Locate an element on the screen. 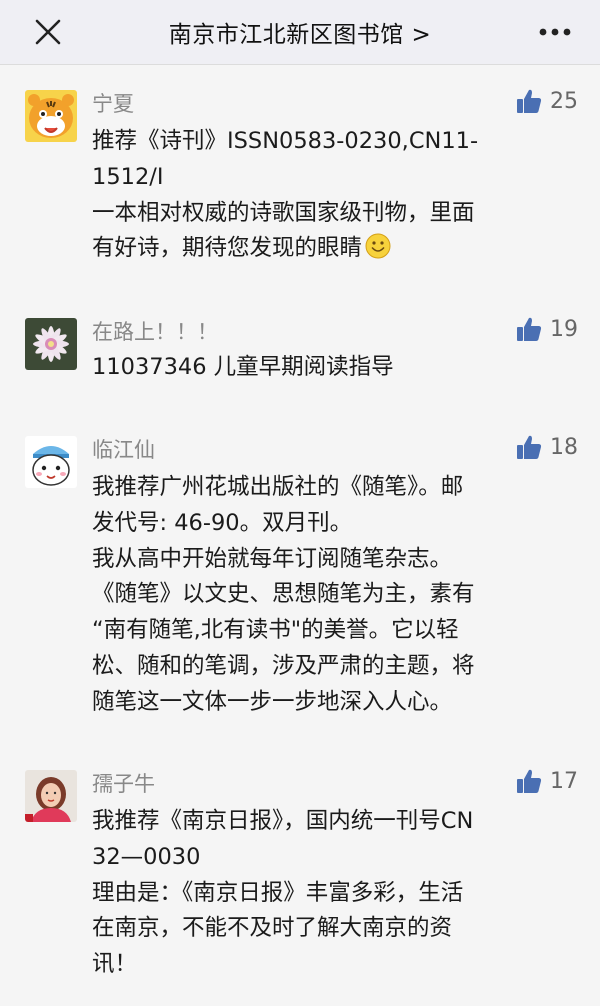  cartoon-avatar is located at coordinates (51, 462).